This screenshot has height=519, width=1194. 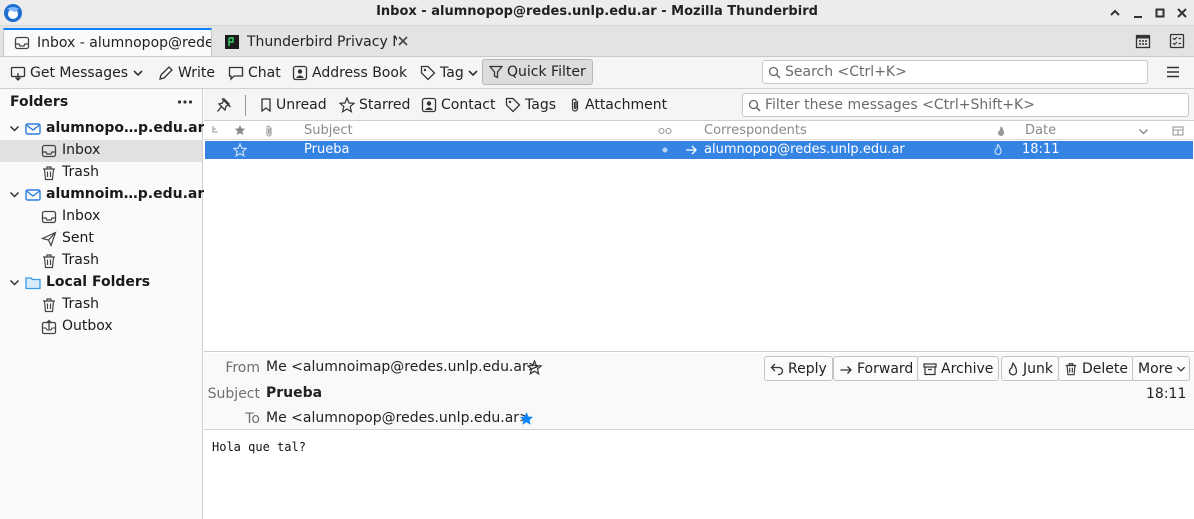 I want to click on folder-sent: Sent, so click(x=101, y=239).